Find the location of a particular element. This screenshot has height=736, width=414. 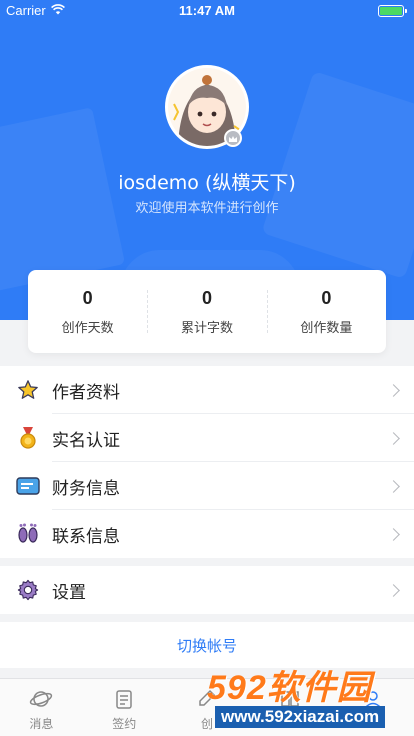

tab-contract: 签约 is located at coordinates (124, 707).